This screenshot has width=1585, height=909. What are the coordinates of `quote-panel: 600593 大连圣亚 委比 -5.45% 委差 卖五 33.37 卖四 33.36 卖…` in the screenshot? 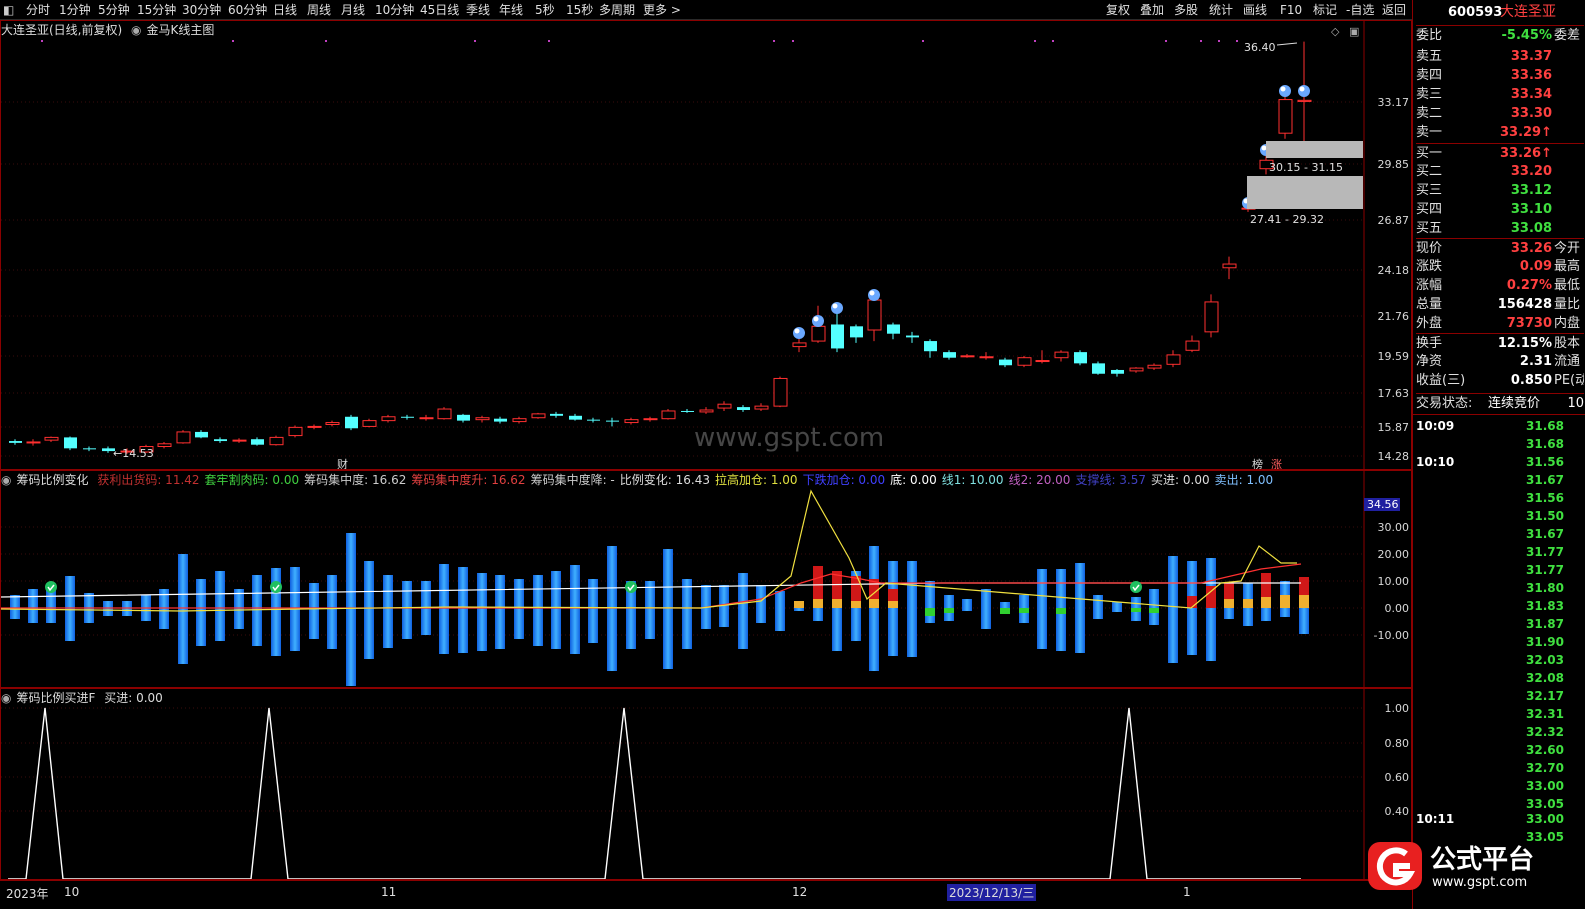 It's located at (1498, 454).